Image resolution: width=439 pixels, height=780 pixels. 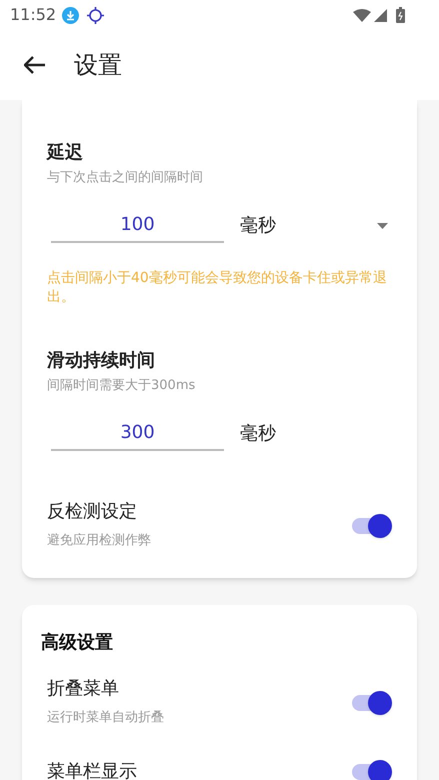 What do you see at coordinates (380, 15) in the screenshot?
I see `signal-icon` at bounding box center [380, 15].